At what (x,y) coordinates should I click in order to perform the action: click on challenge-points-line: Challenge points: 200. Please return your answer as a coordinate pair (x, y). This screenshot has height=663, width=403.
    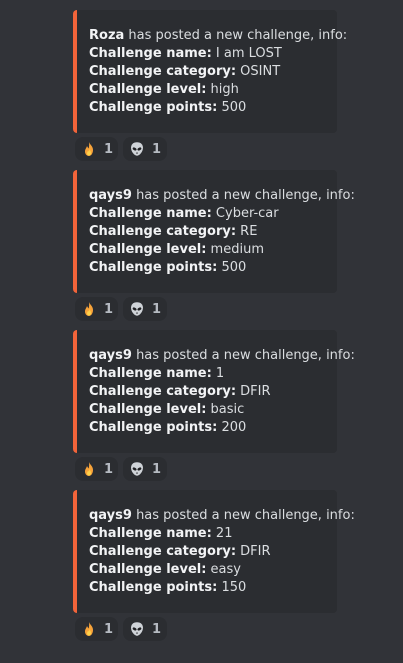
    Looking at the image, I should click on (222, 428).